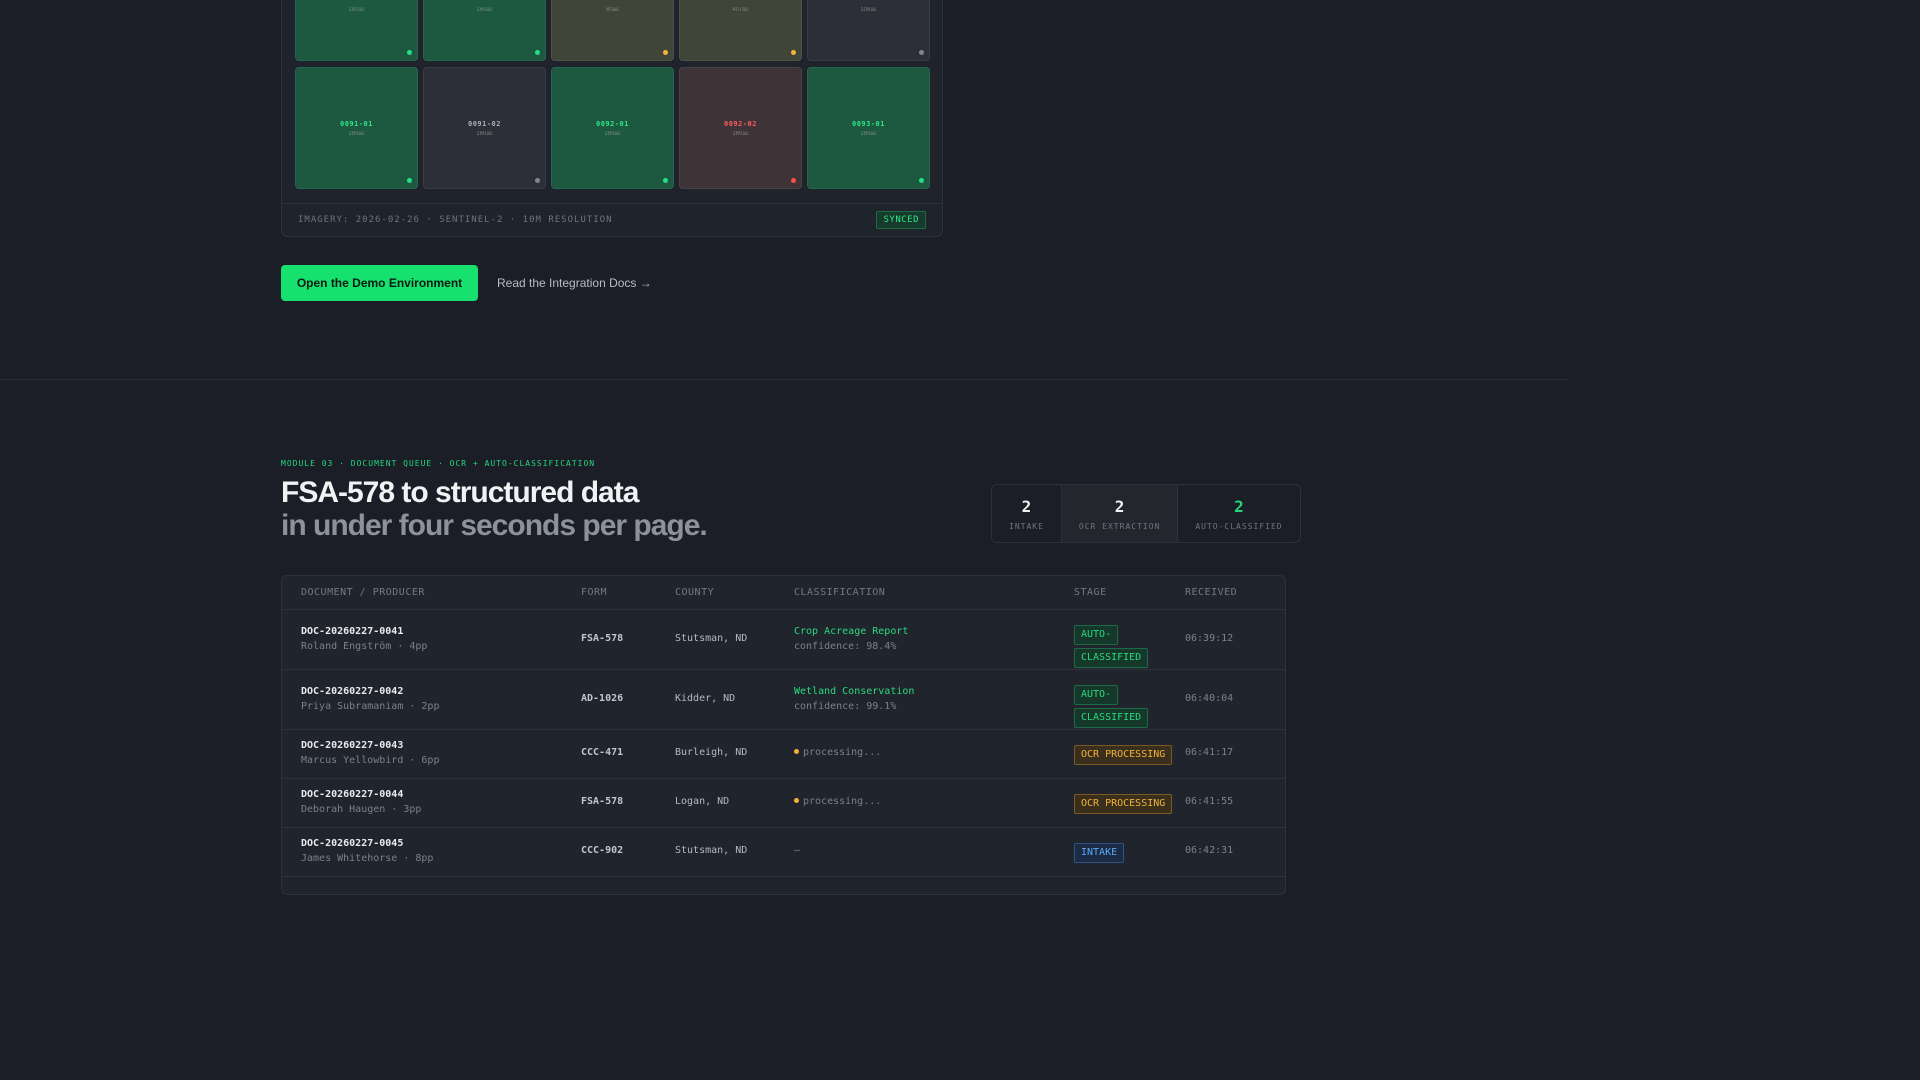  I want to click on field-tile: 0091-01 160ac, so click(356, 128).